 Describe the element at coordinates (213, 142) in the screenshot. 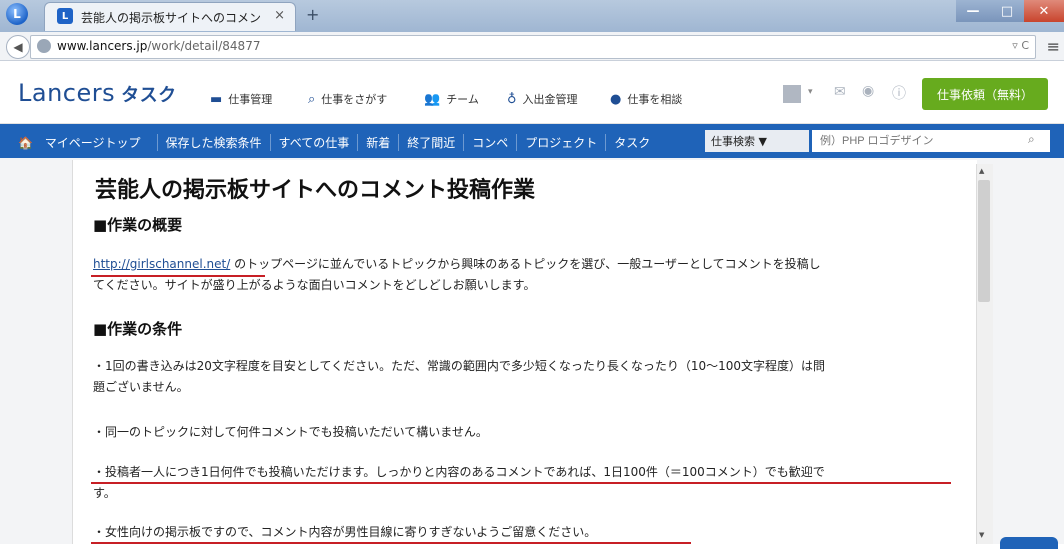

I see `subnav-saved-search: 保存した検索条件` at that location.